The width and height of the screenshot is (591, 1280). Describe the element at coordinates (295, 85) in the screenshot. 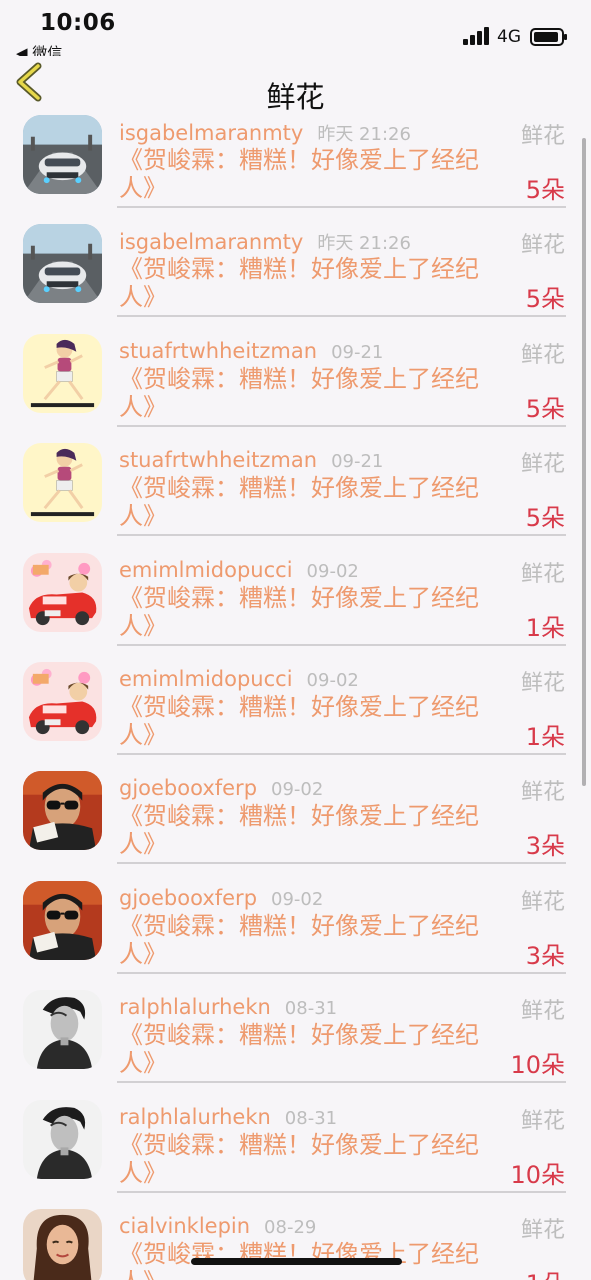

I see `navigation-bar: 鲜花` at that location.